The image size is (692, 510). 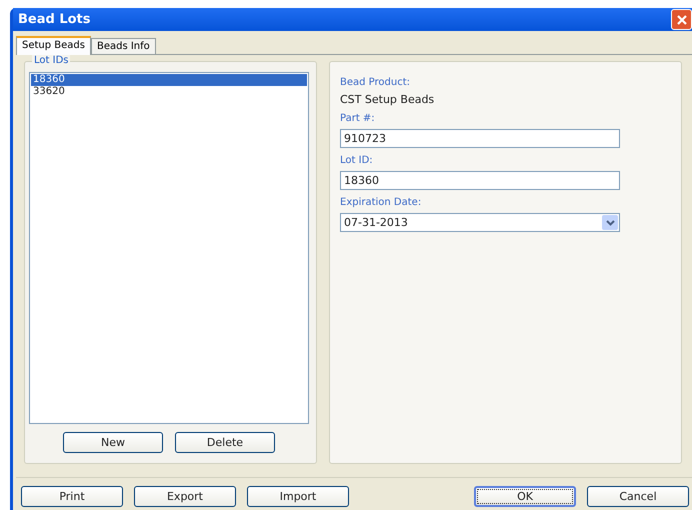 What do you see at coordinates (53, 45) in the screenshot?
I see `tab: Setup Beads` at bounding box center [53, 45].